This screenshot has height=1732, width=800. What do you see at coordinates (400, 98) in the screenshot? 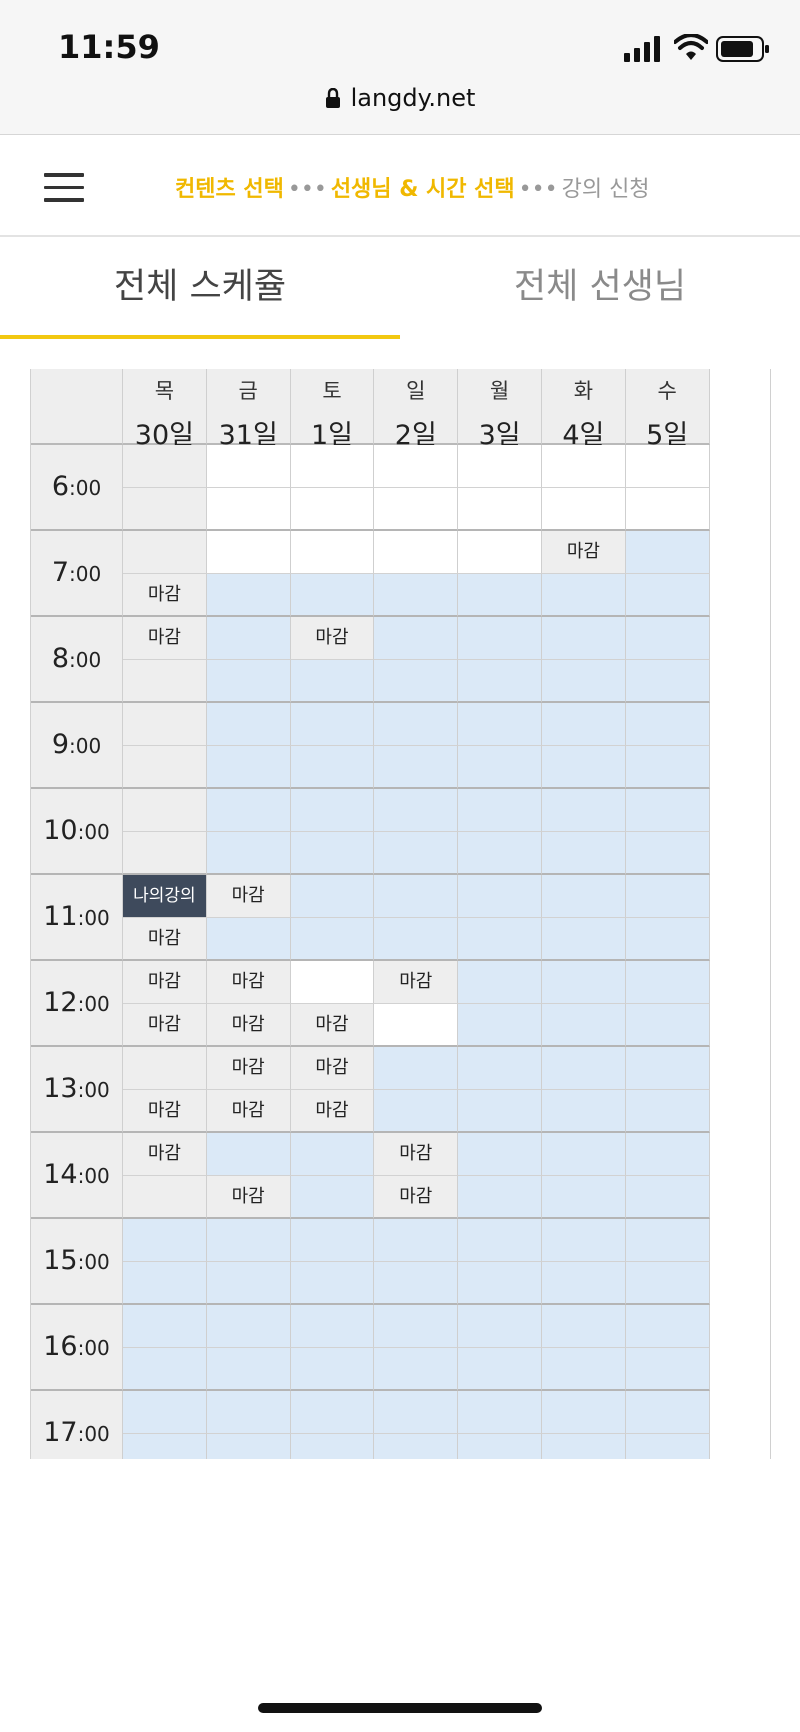
I see `address-bar: langdy.net` at bounding box center [400, 98].